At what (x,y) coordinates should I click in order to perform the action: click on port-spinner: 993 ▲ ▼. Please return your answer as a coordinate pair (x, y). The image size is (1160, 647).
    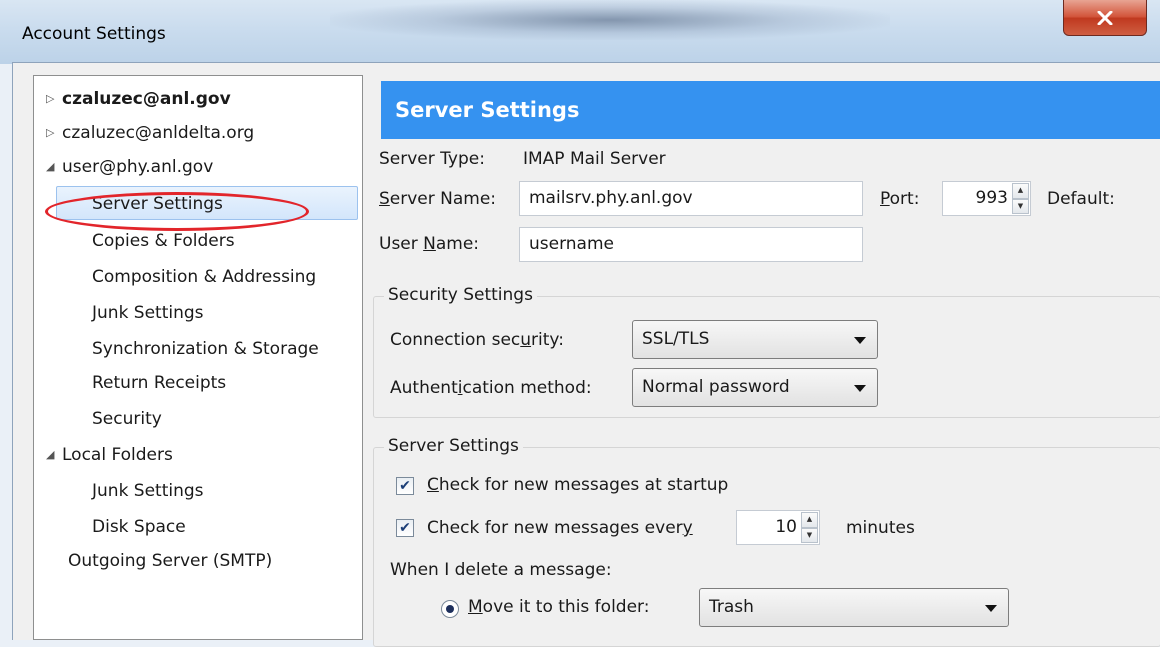
    Looking at the image, I should click on (986, 198).